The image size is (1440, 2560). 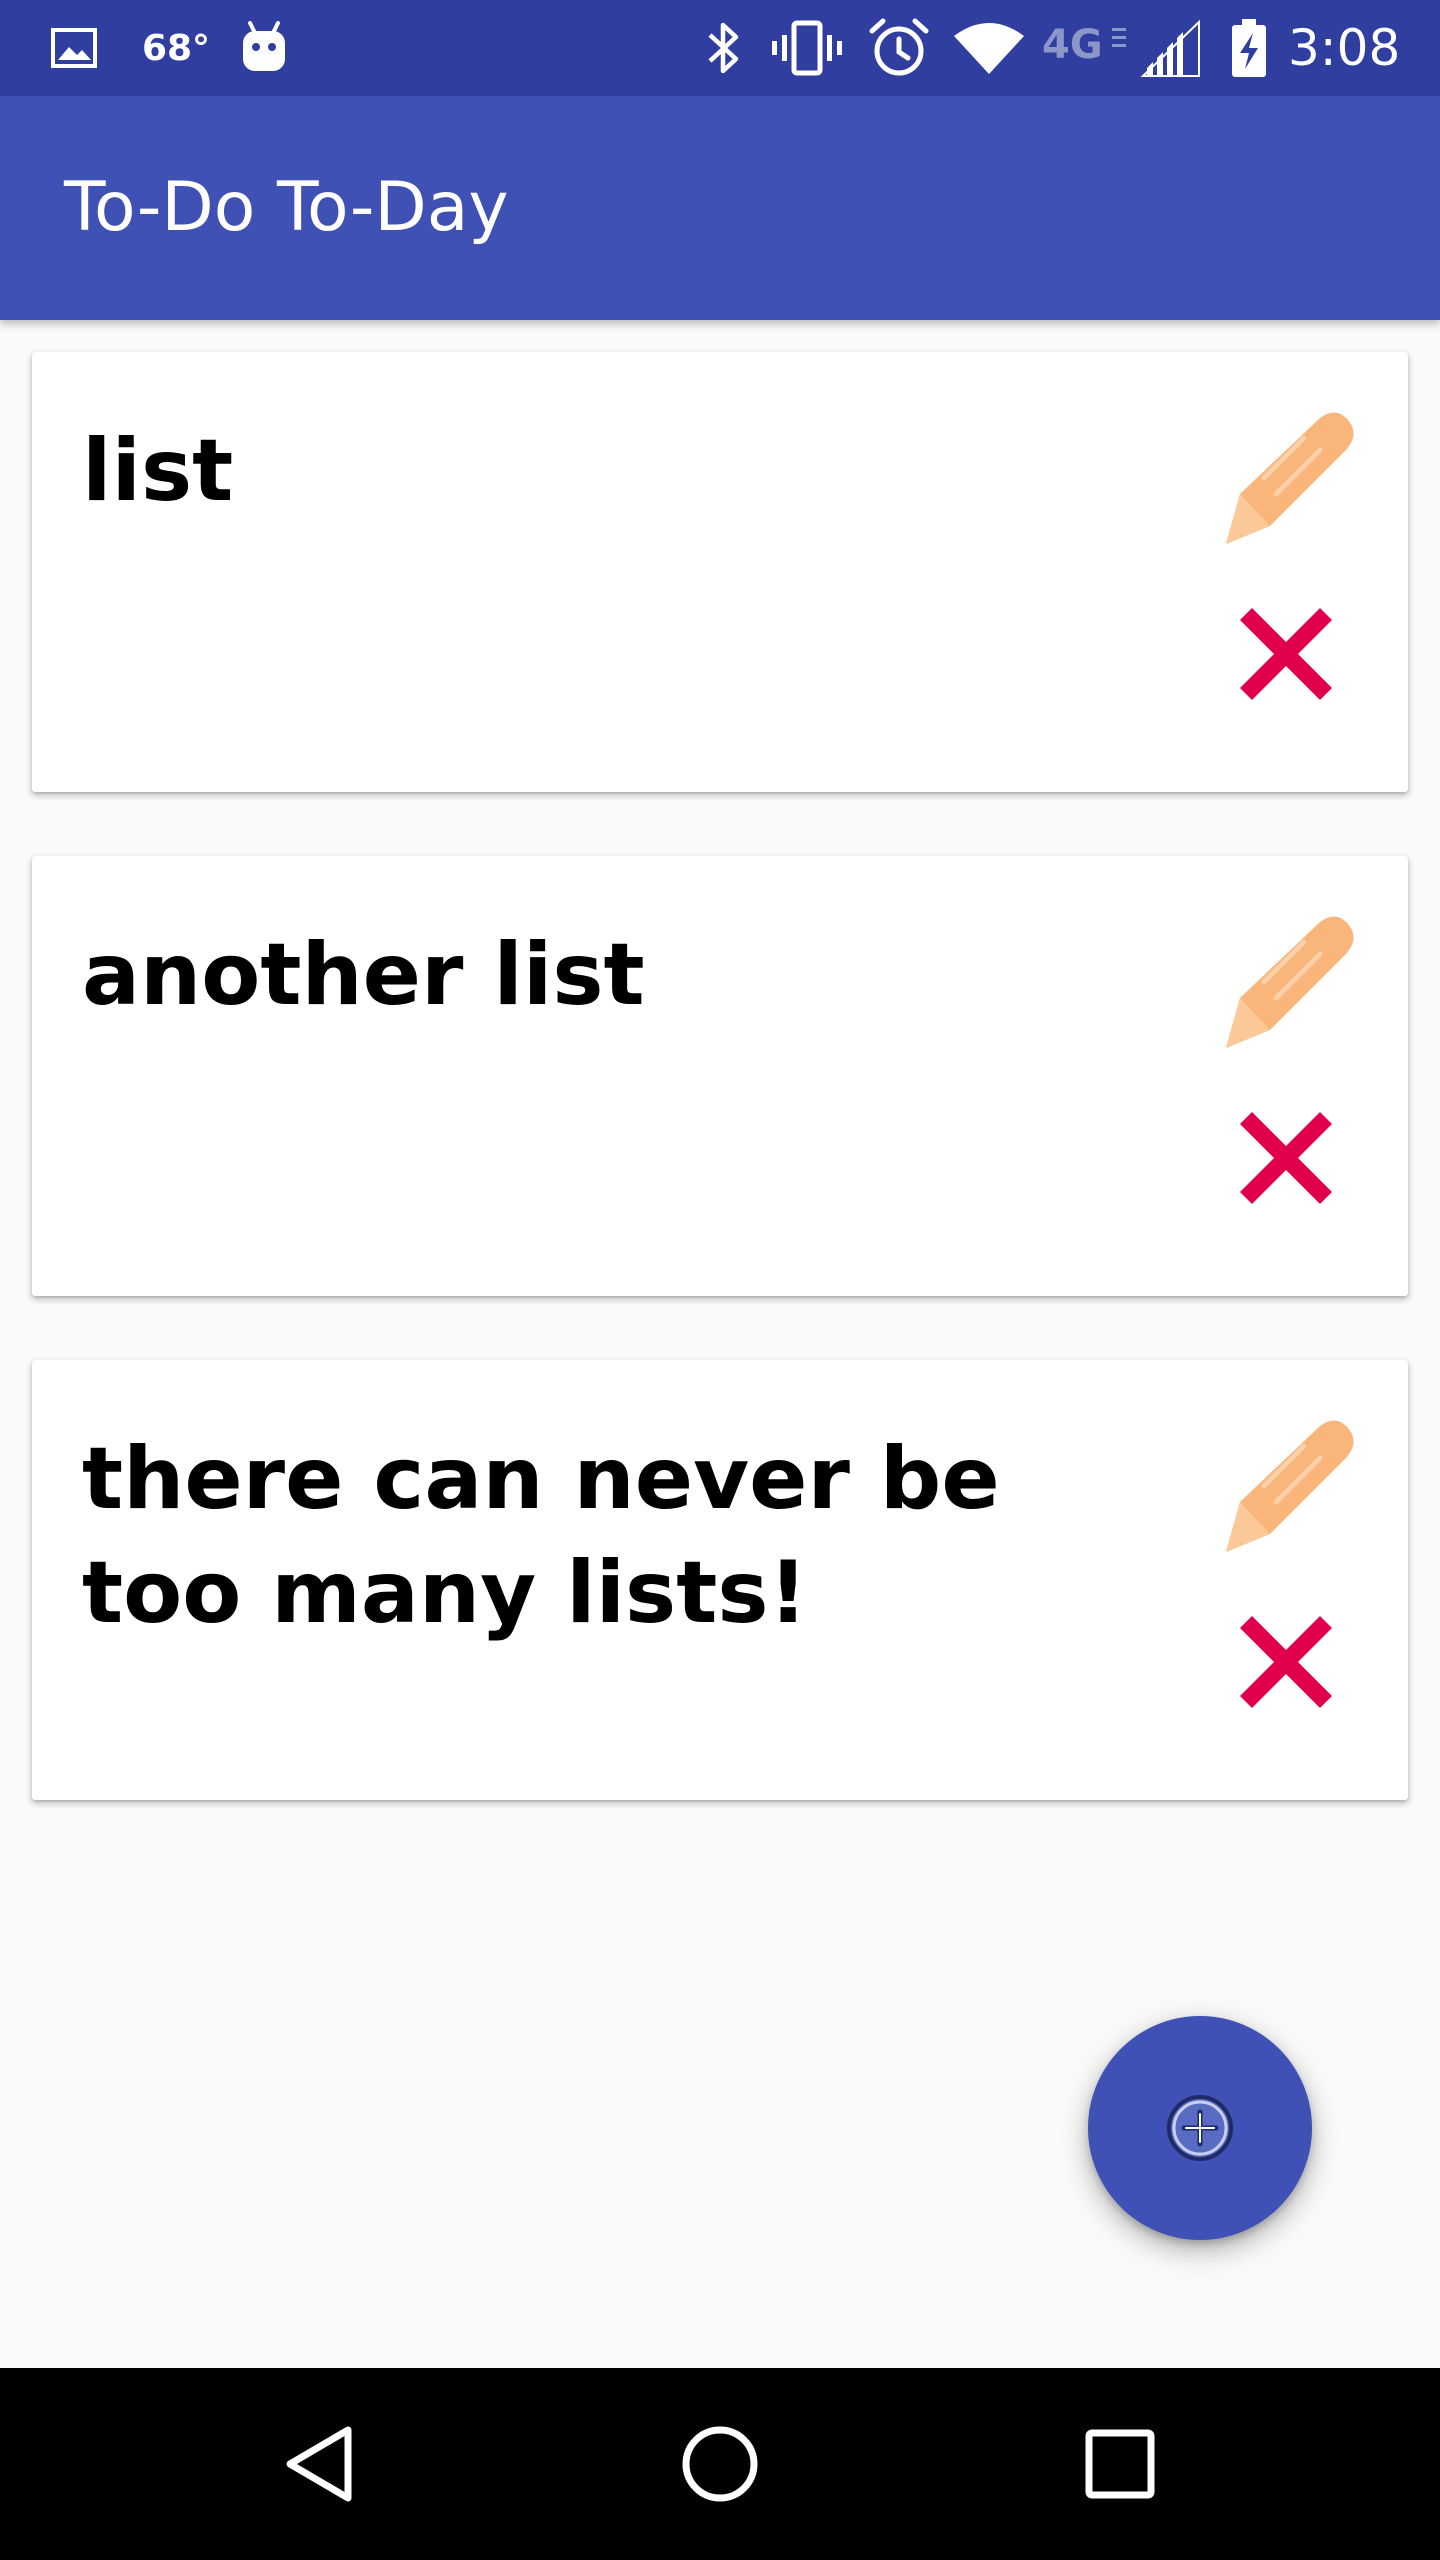 I want to click on bluetooth-icon, so click(x=724, y=48).